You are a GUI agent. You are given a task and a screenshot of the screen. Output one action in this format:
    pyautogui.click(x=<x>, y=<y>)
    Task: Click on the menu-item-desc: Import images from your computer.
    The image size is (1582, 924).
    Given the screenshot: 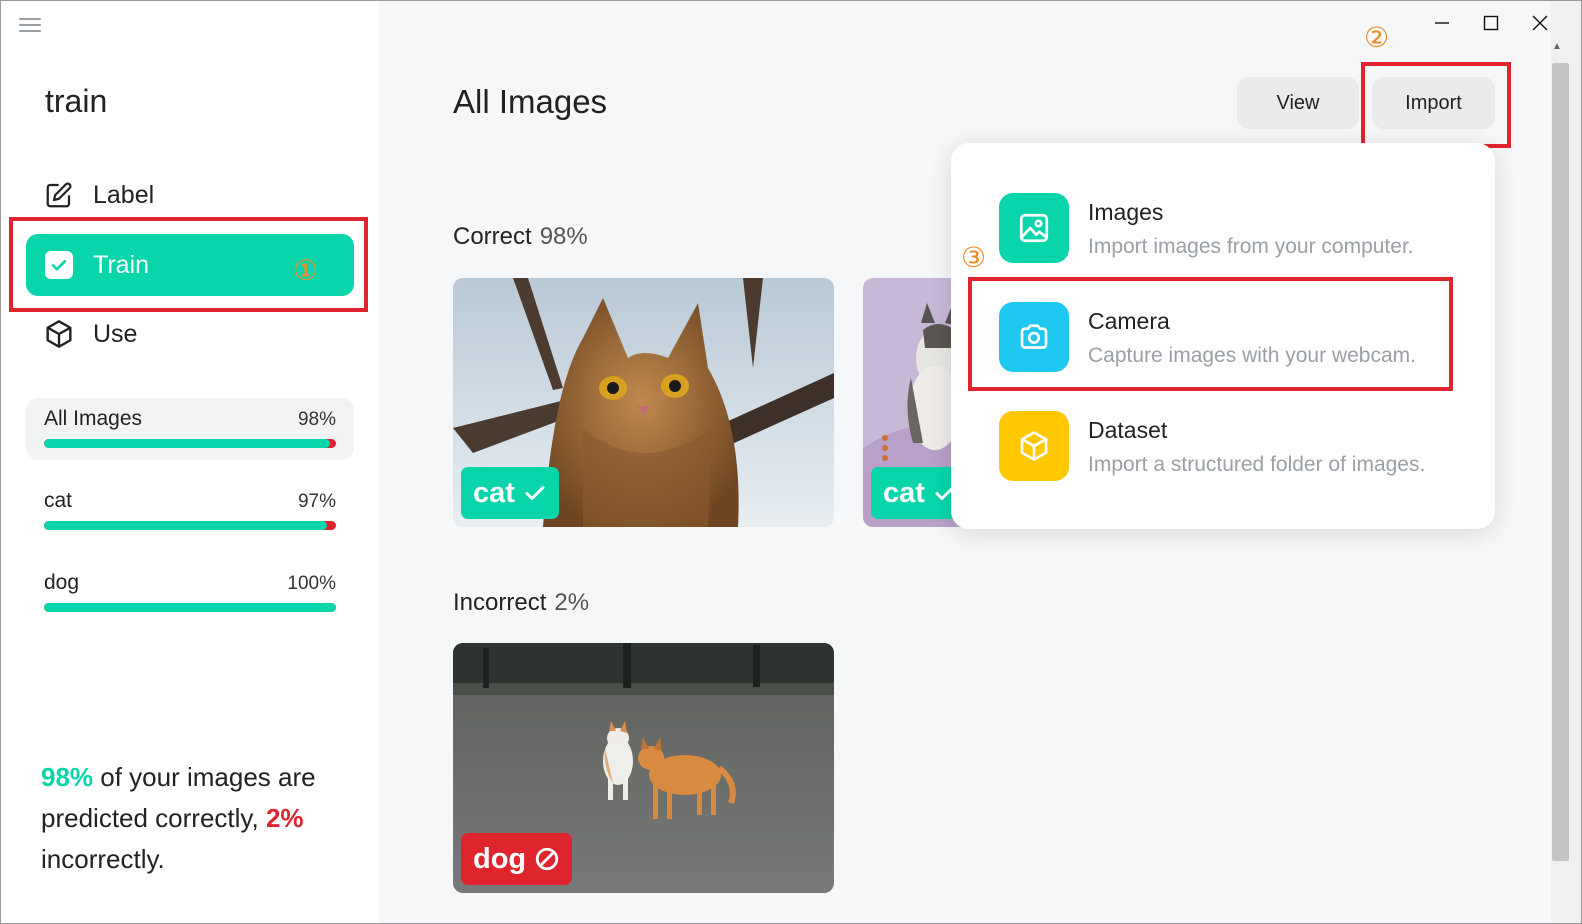 What is the action you would take?
    pyautogui.click(x=1251, y=246)
    